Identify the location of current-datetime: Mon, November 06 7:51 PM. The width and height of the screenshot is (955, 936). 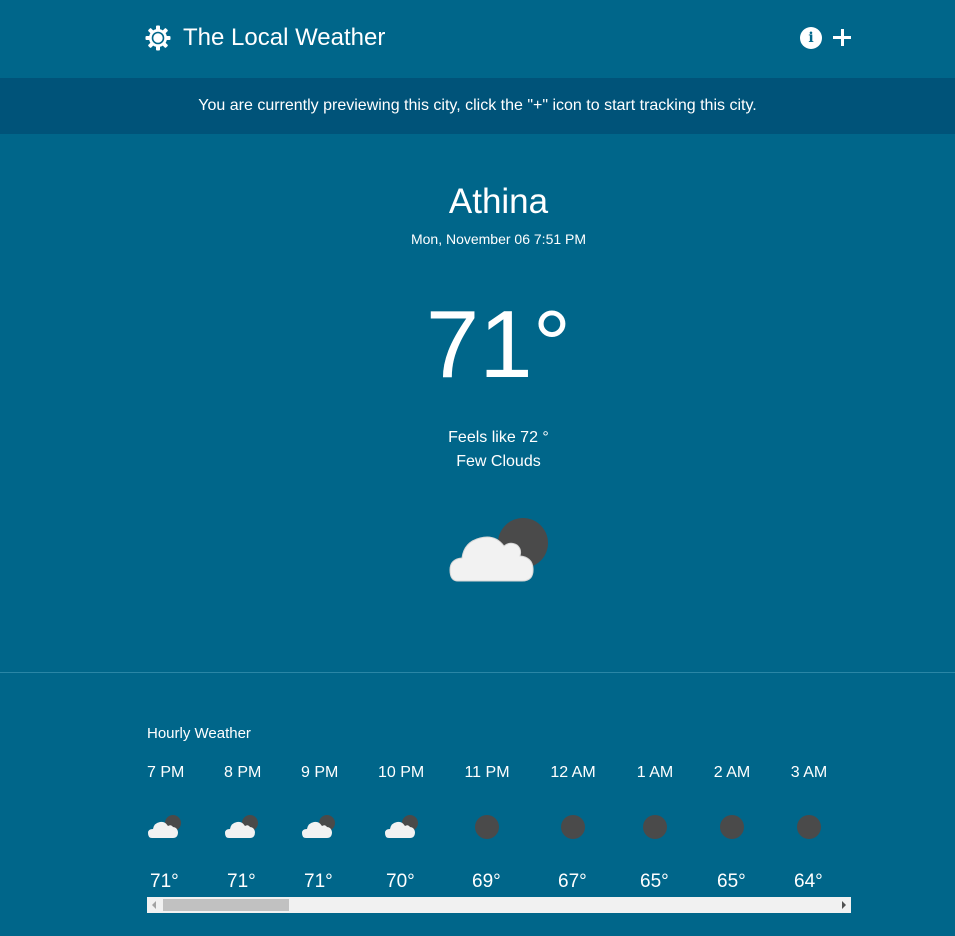
(498, 239).